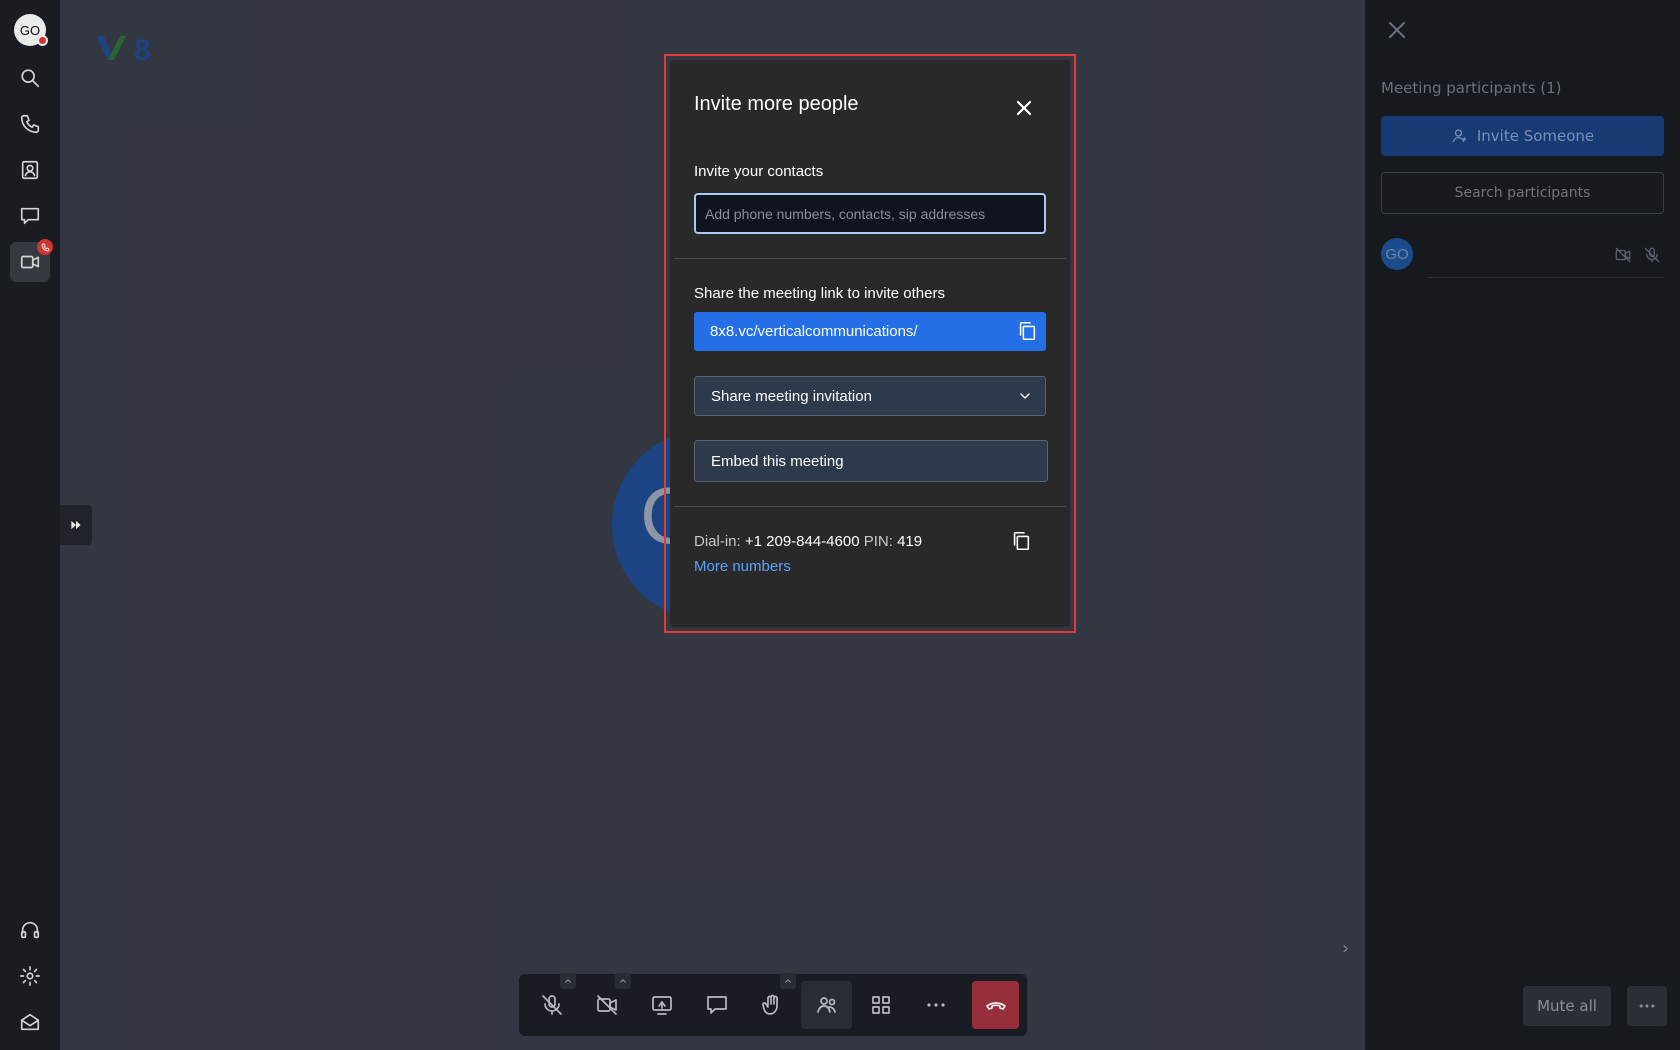 The image size is (1680, 1050). What do you see at coordinates (1397, 254) in the screenshot?
I see `participant-avatar: GO` at bounding box center [1397, 254].